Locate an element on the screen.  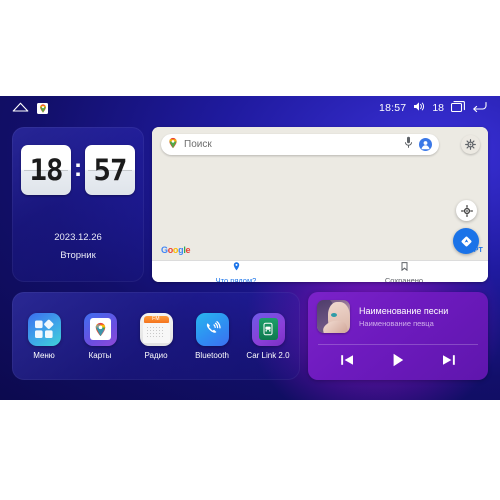
music-meta: Наименование песни Наименование певца is located at coordinates (403, 317).